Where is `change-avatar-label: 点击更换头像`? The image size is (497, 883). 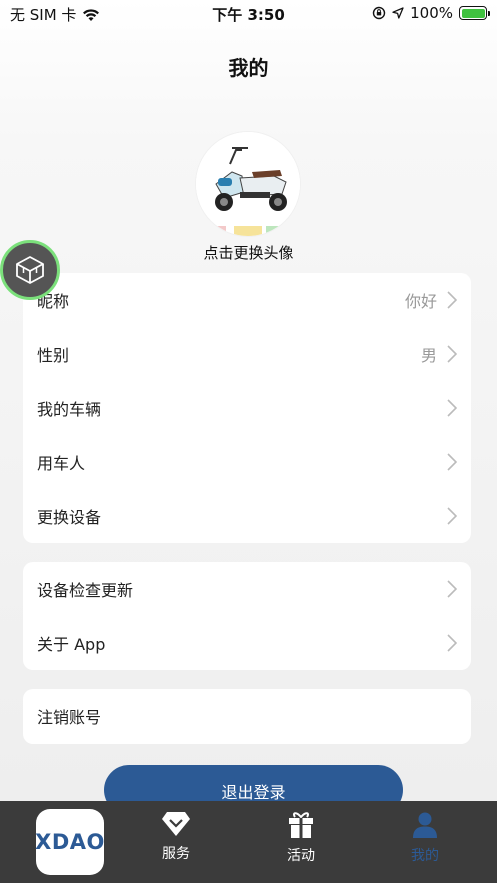 change-avatar-label: 点击更换头像 is located at coordinates (248, 252).